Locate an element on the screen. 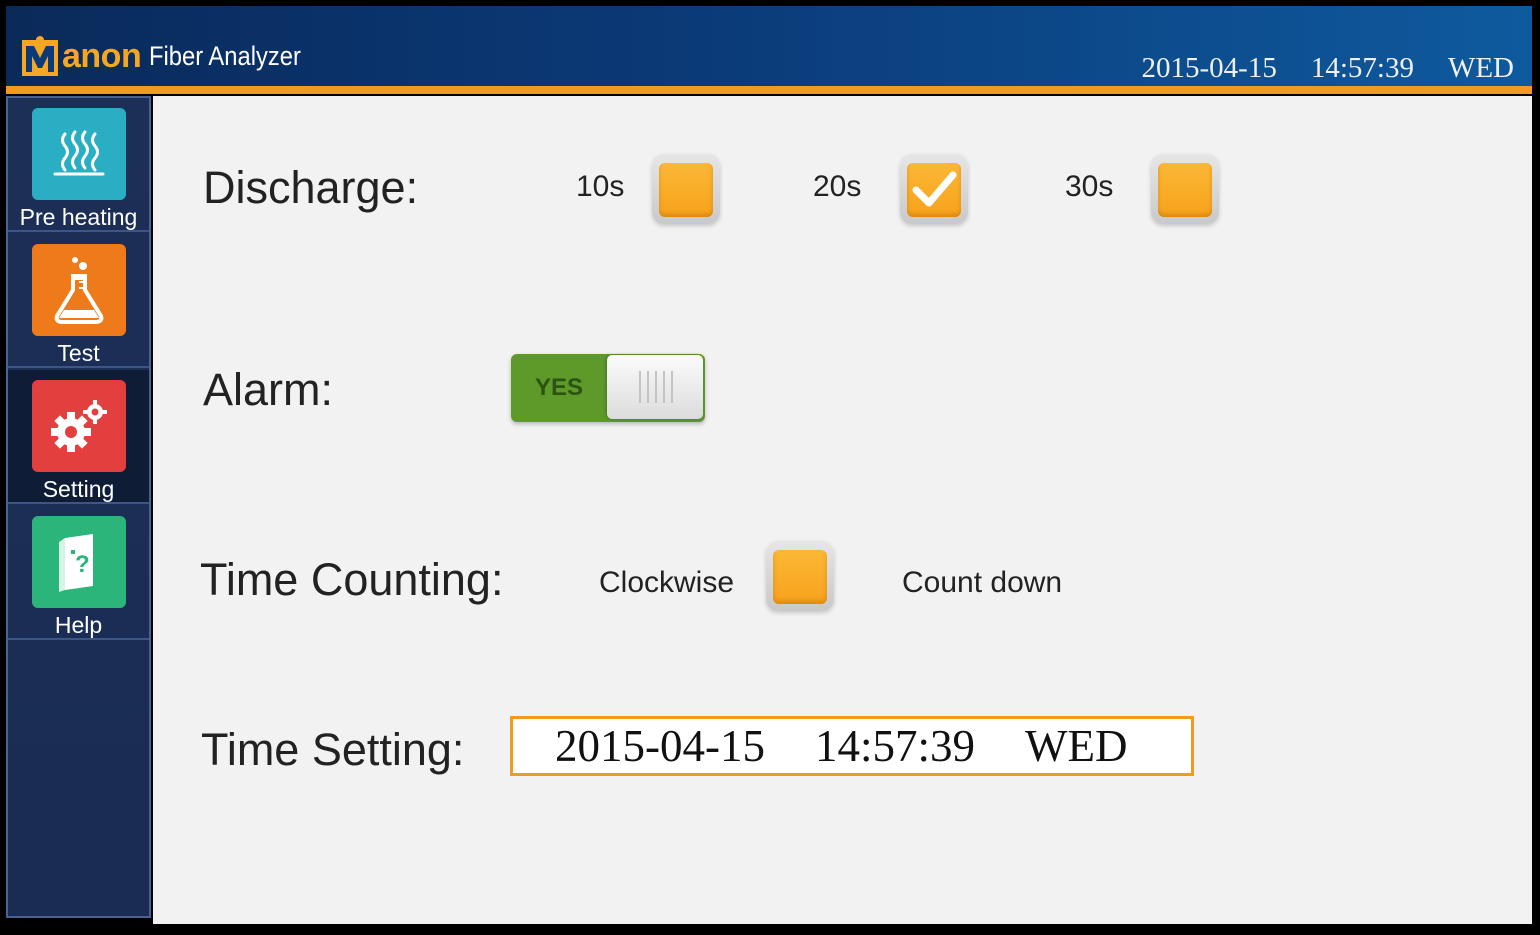 The width and height of the screenshot is (1540, 935). time-setting-label: Time Setting: is located at coordinates (333, 749).